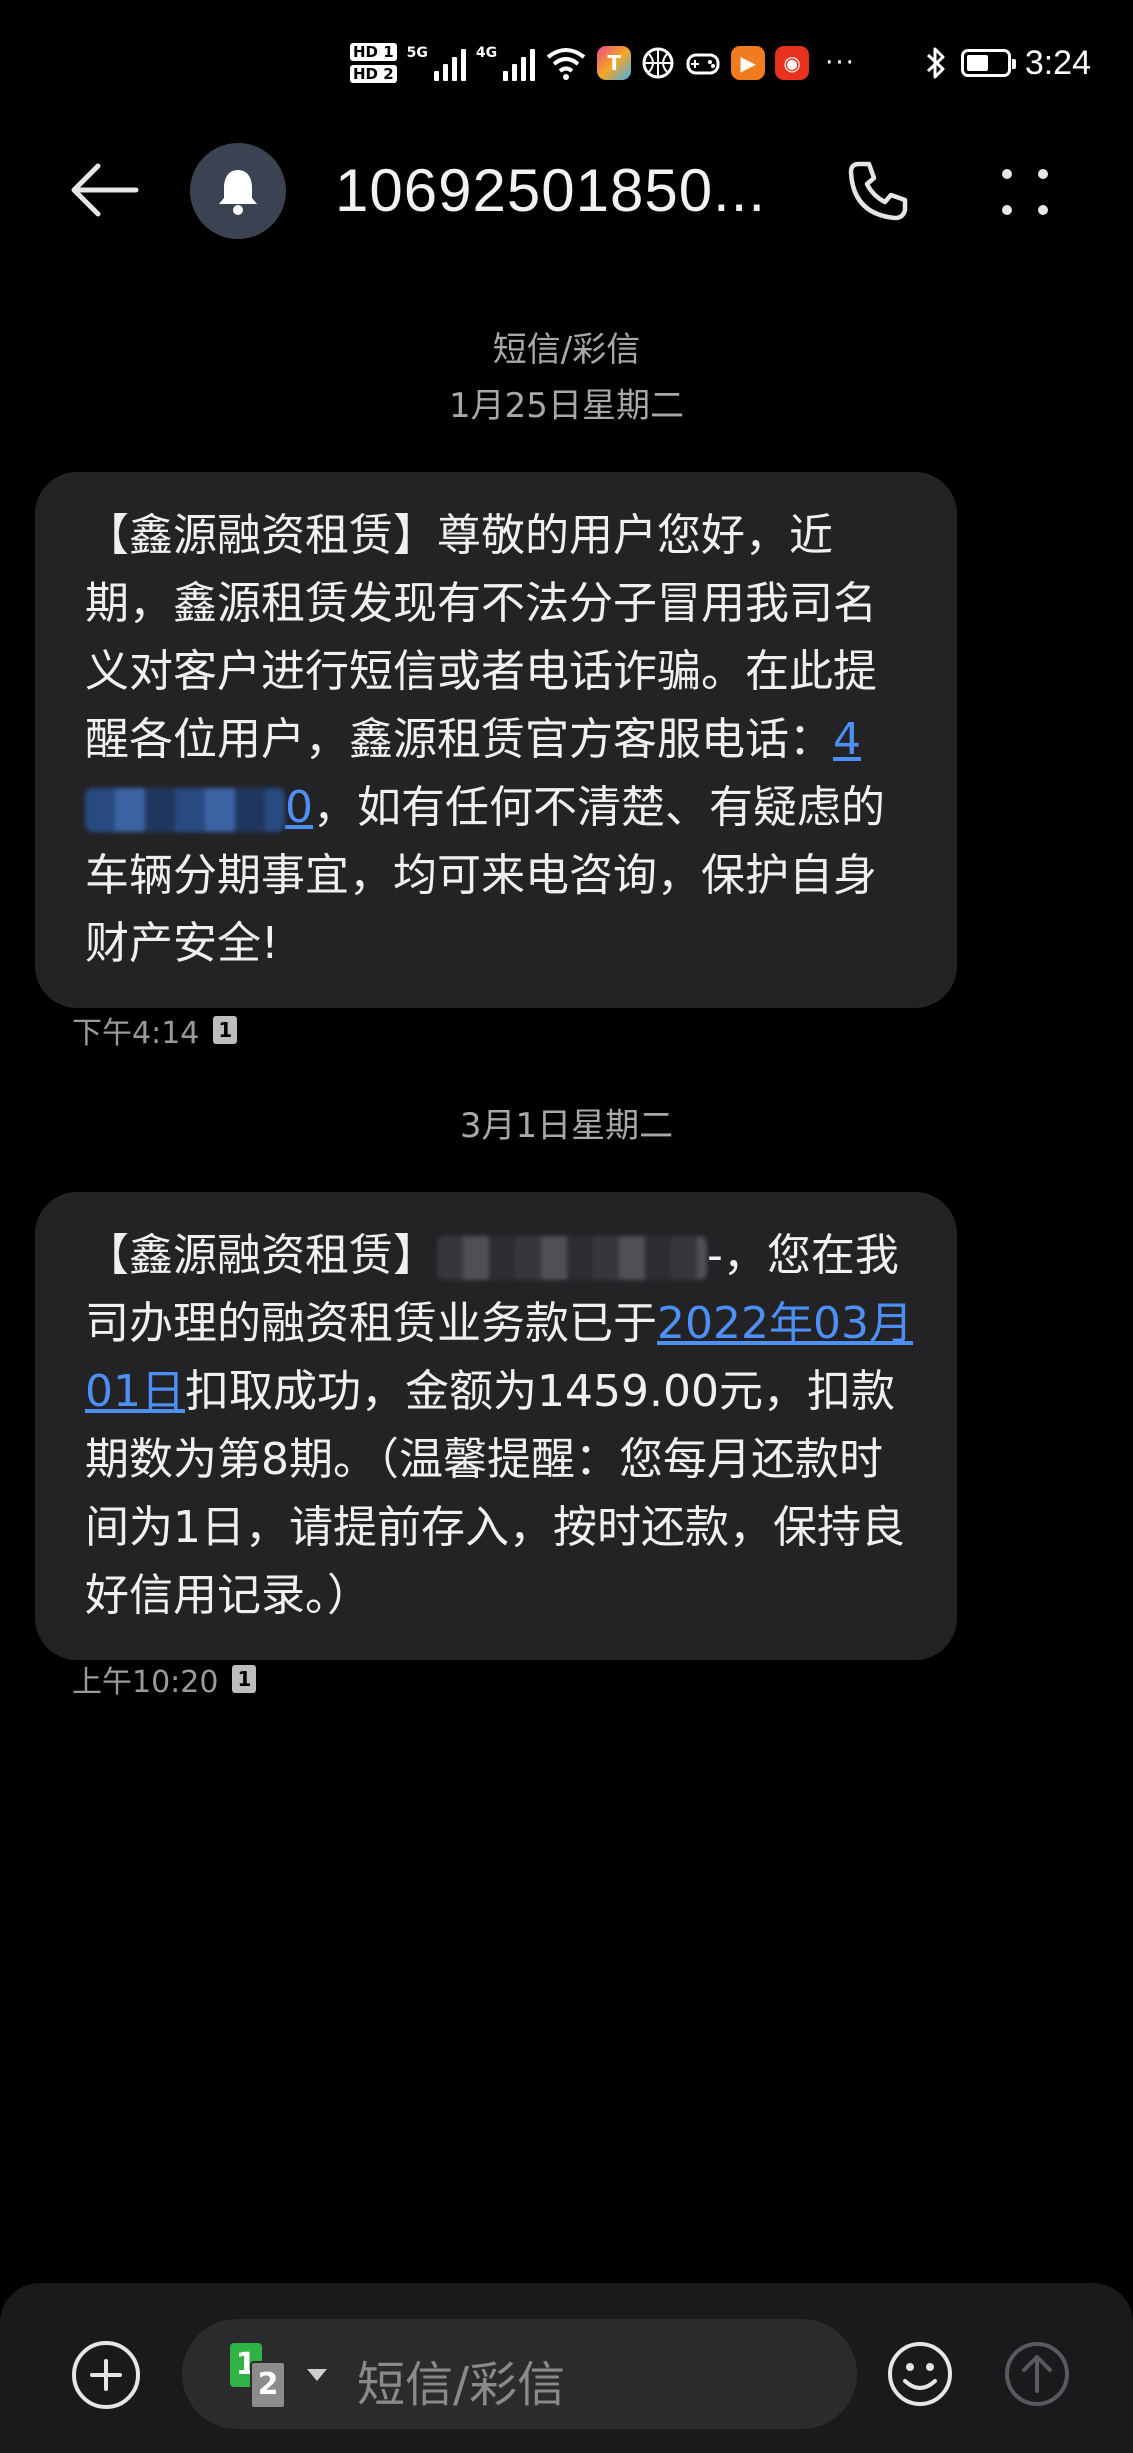  I want to click on battery-level, so click(977, 63).